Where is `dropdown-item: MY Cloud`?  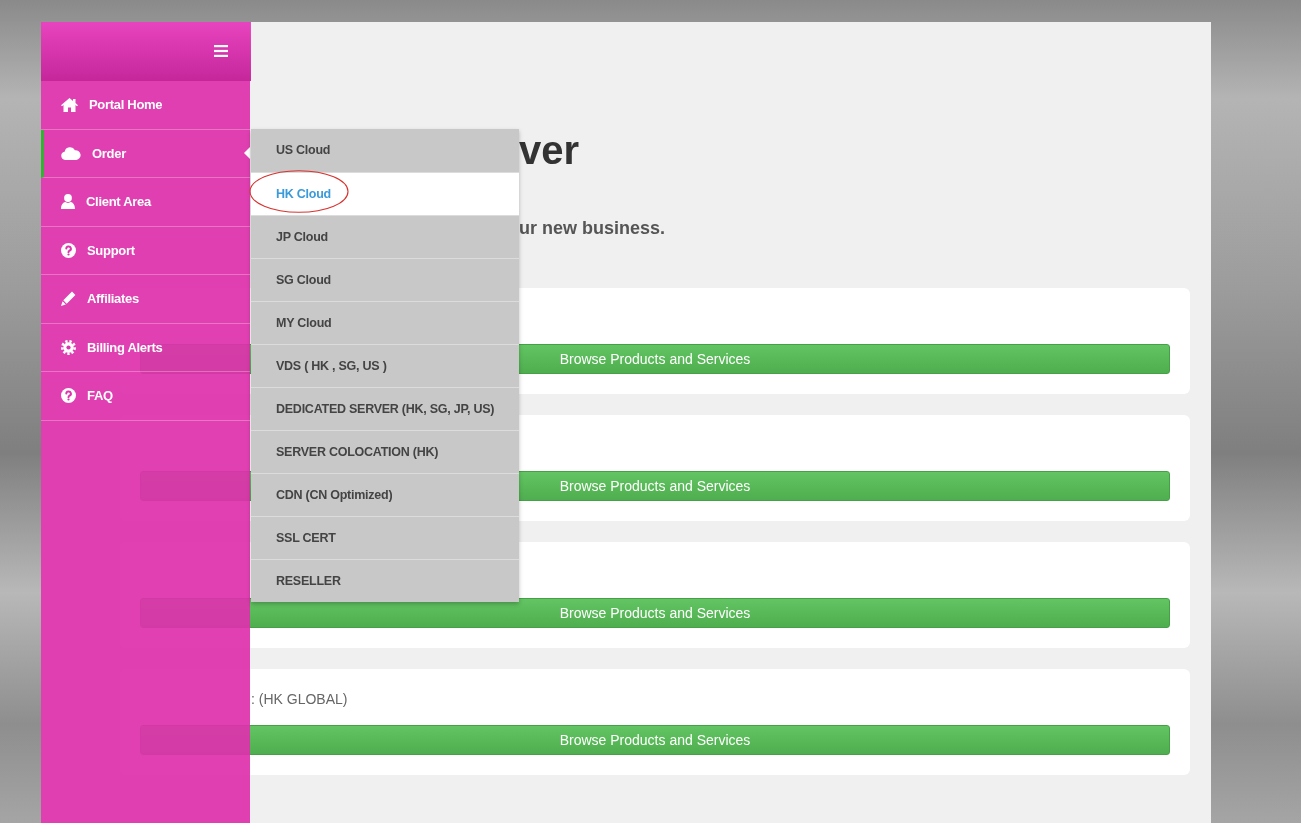 dropdown-item: MY Cloud is located at coordinates (385, 322).